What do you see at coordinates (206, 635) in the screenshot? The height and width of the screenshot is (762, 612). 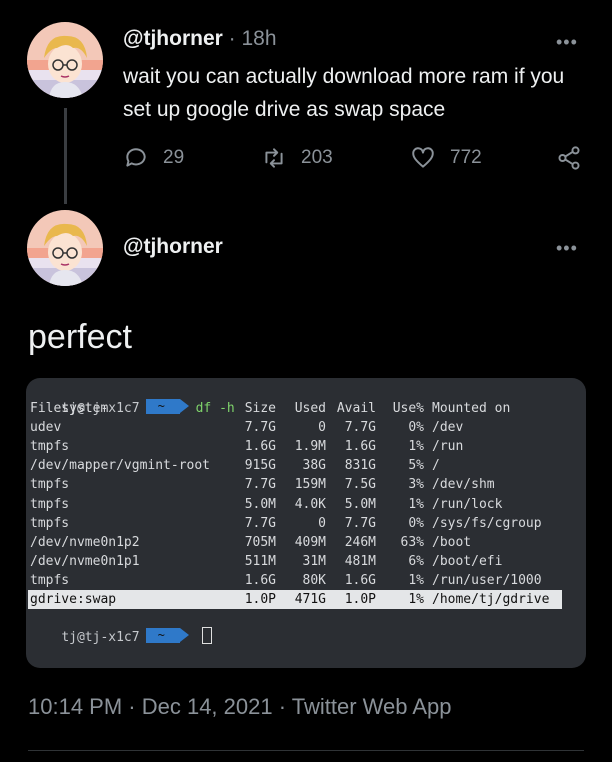 I see `cursor` at bounding box center [206, 635].